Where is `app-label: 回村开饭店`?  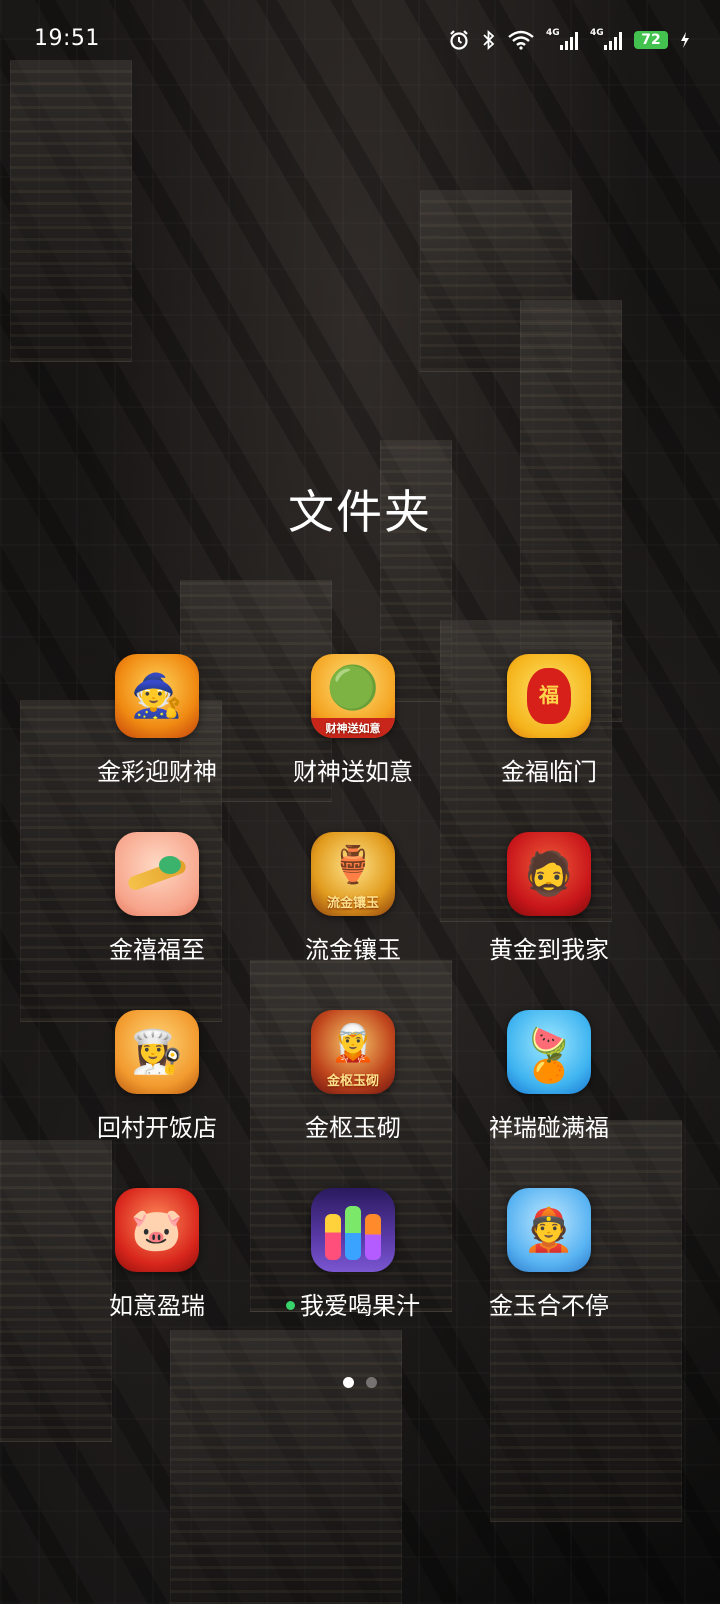
app-label: 回村开饭店 is located at coordinates (157, 1128).